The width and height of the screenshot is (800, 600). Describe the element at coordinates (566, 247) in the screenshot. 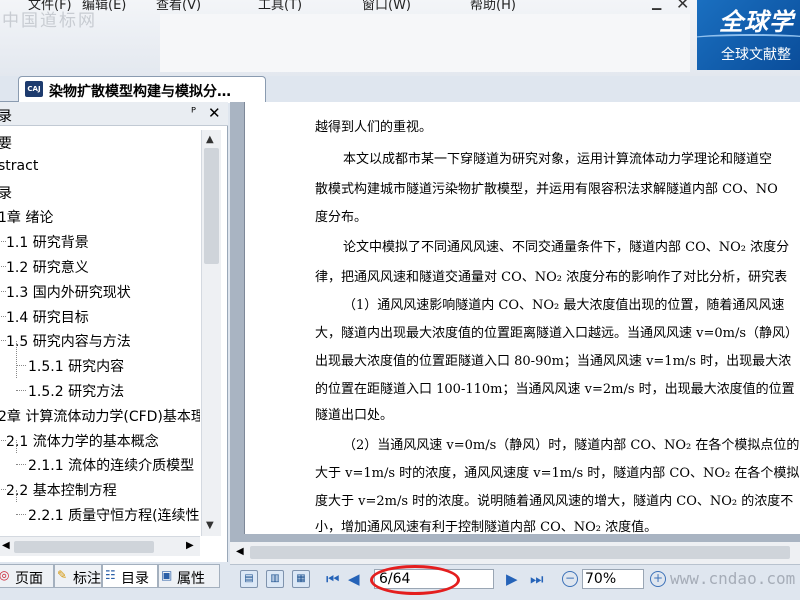

I see `document-text-line: 论文中模拟了不同通风风速、不同交通量条件下，隧道内部 CO、NO₂ 浓度分` at that location.